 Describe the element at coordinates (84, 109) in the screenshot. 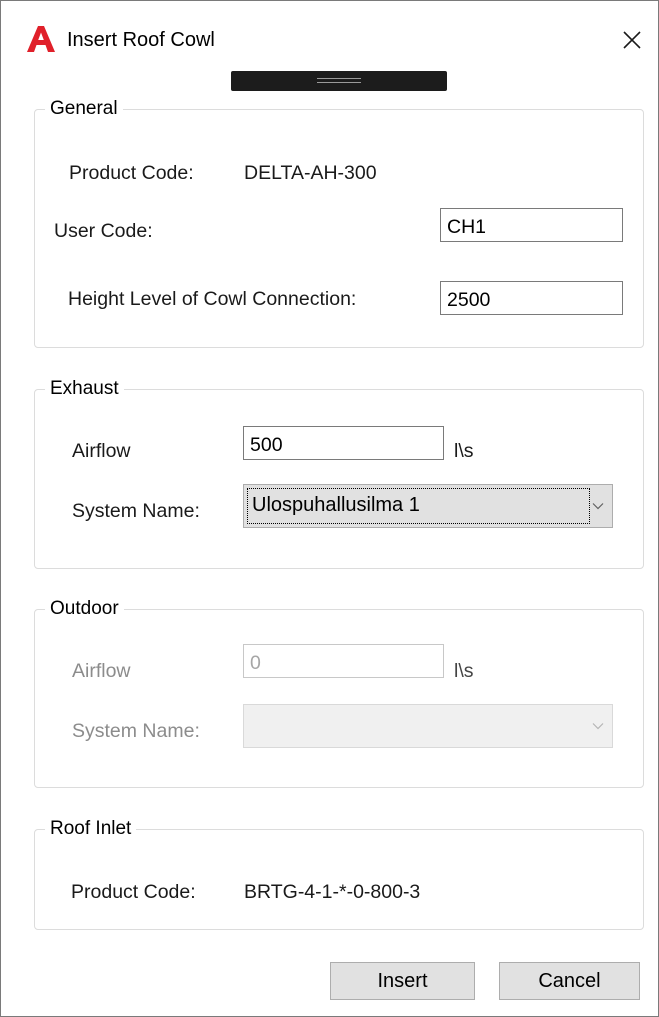

I see `general-legend: General` at that location.